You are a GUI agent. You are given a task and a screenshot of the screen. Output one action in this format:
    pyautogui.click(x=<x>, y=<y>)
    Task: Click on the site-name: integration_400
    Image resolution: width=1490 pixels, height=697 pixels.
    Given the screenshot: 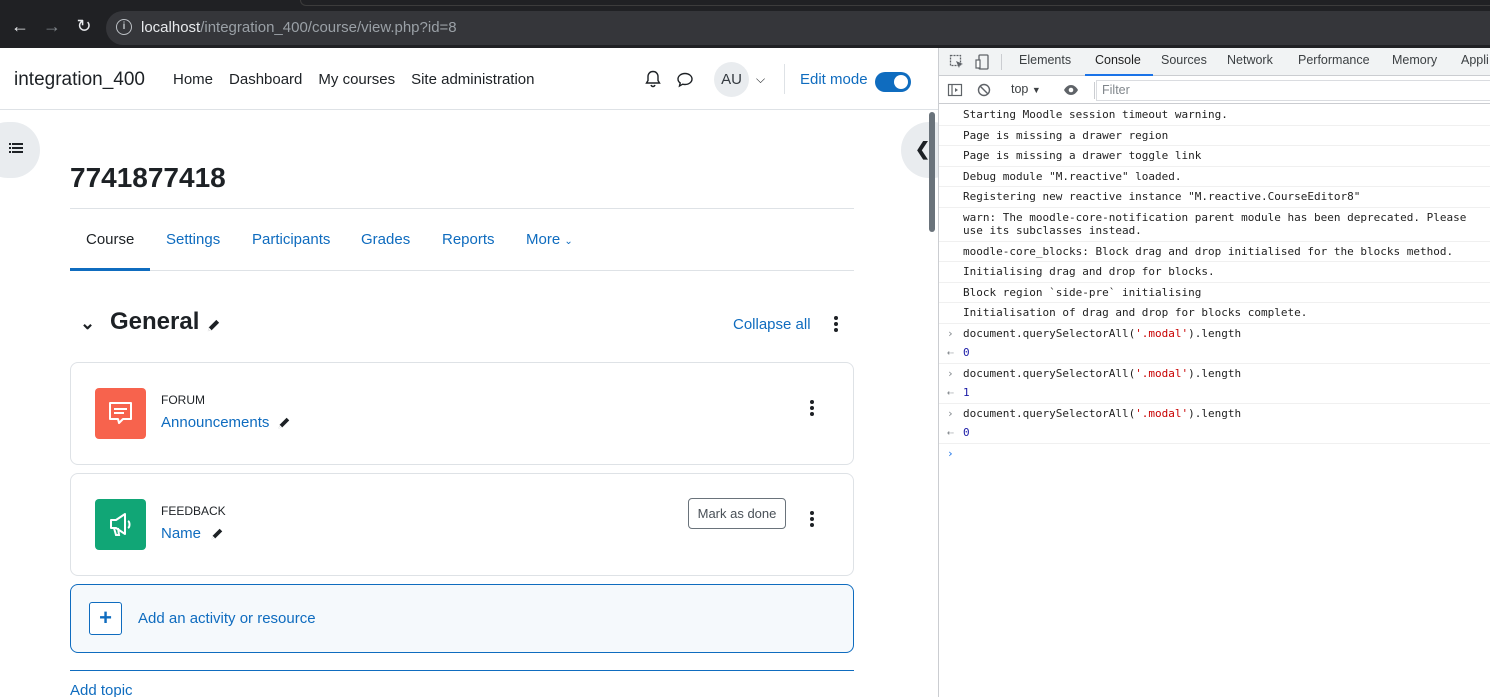 What is the action you would take?
    pyautogui.click(x=79, y=80)
    